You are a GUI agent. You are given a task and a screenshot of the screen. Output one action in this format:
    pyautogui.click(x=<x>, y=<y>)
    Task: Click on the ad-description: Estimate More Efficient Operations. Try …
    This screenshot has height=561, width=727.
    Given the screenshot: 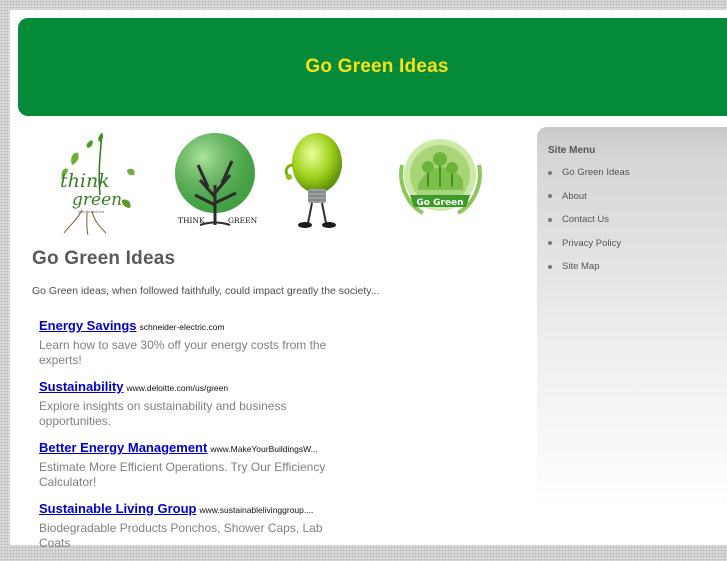 What is the action you would take?
    pyautogui.click(x=182, y=474)
    